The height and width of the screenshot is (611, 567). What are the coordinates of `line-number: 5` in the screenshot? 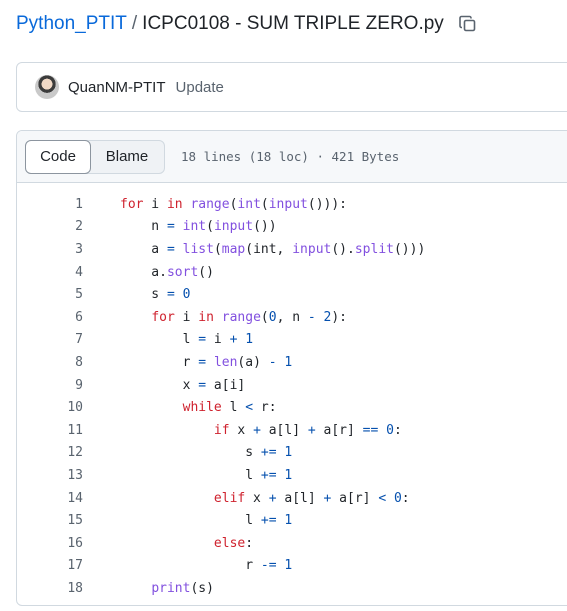 It's located at (50, 294).